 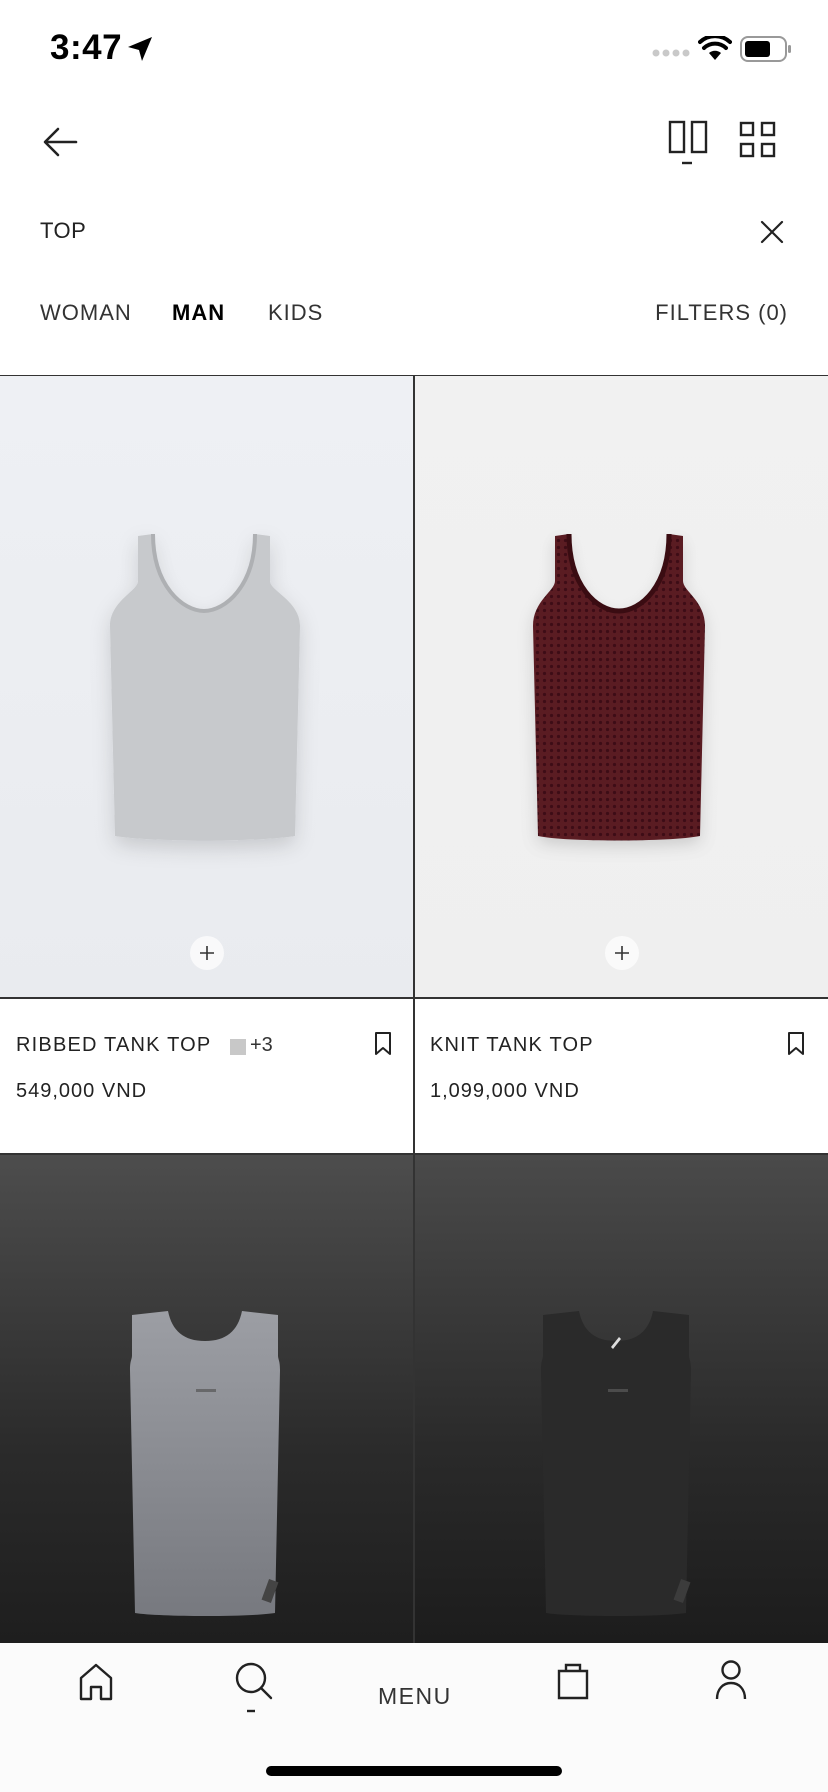 I want to click on close-icon, so click(x=772, y=232).